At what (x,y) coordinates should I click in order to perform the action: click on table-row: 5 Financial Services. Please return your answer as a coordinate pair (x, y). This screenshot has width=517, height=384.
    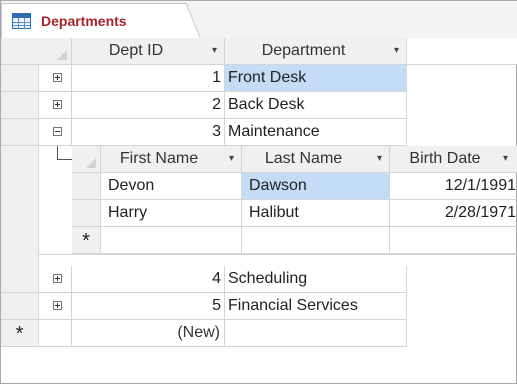
    Looking at the image, I should click on (204, 306).